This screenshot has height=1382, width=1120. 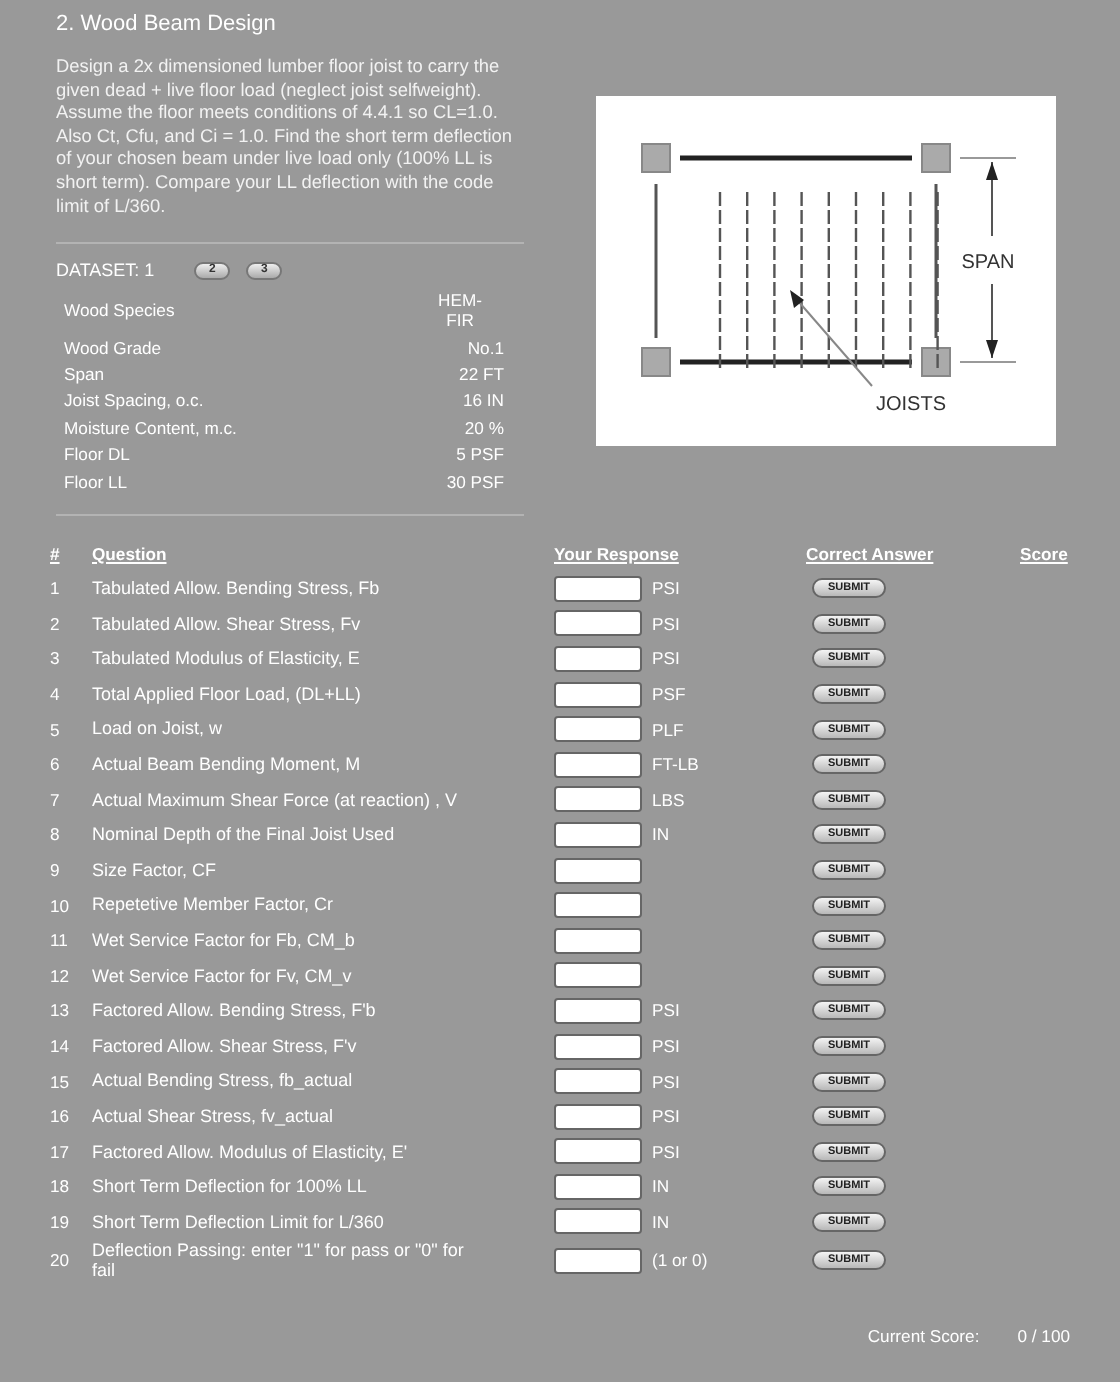 What do you see at coordinates (482, 400) in the screenshot?
I see `parameter-value: 16 IN` at bounding box center [482, 400].